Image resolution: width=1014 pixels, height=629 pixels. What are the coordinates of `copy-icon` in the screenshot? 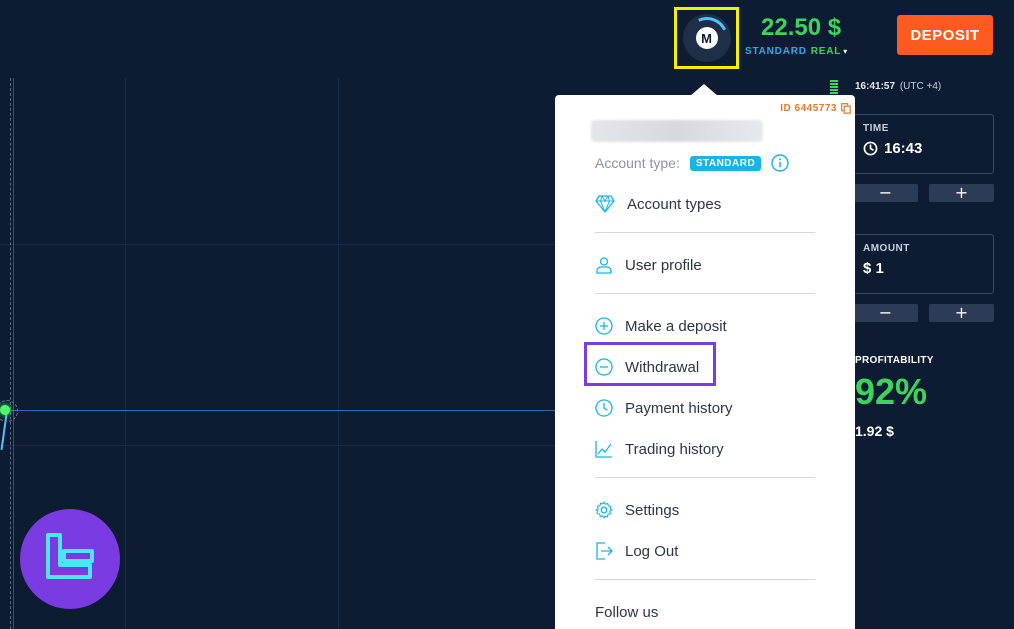 It's located at (846, 108).